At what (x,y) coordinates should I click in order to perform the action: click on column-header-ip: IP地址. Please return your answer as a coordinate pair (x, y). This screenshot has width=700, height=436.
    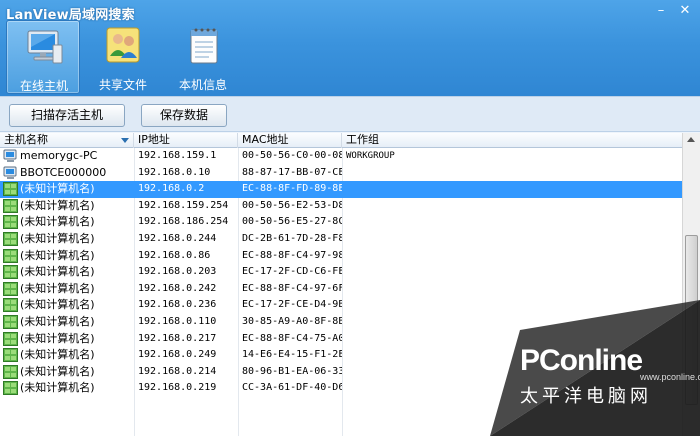
    Looking at the image, I should click on (186, 140).